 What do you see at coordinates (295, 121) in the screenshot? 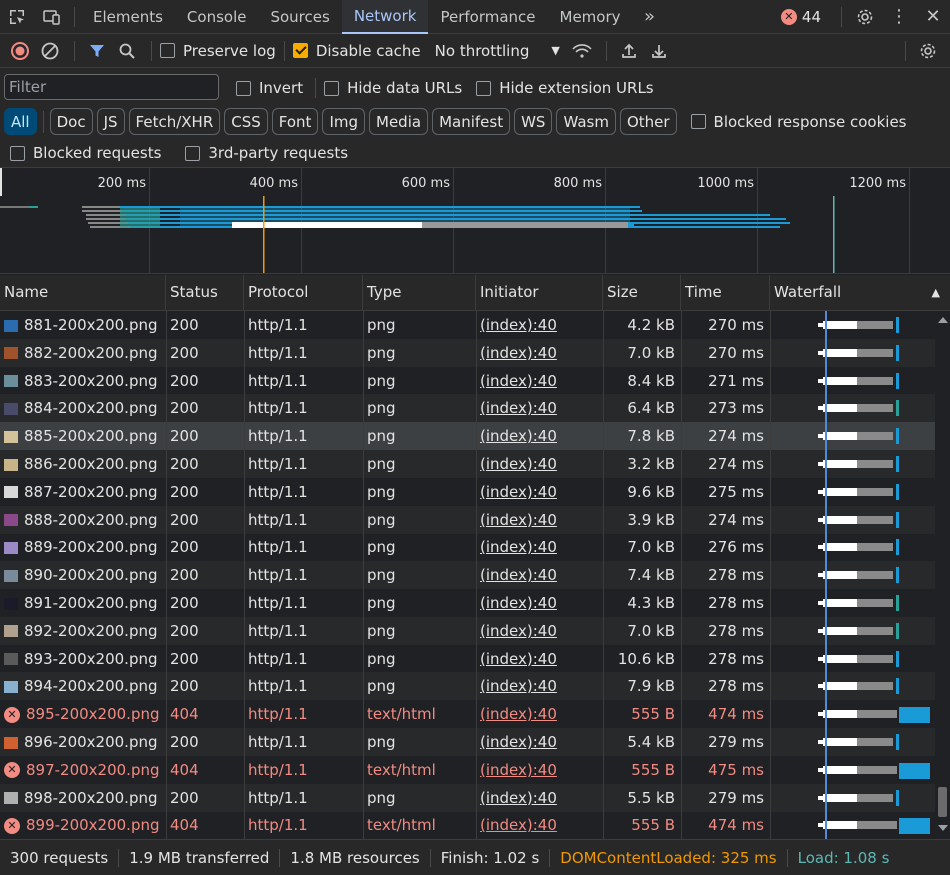
I see `type-filter-font: Font` at bounding box center [295, 121].